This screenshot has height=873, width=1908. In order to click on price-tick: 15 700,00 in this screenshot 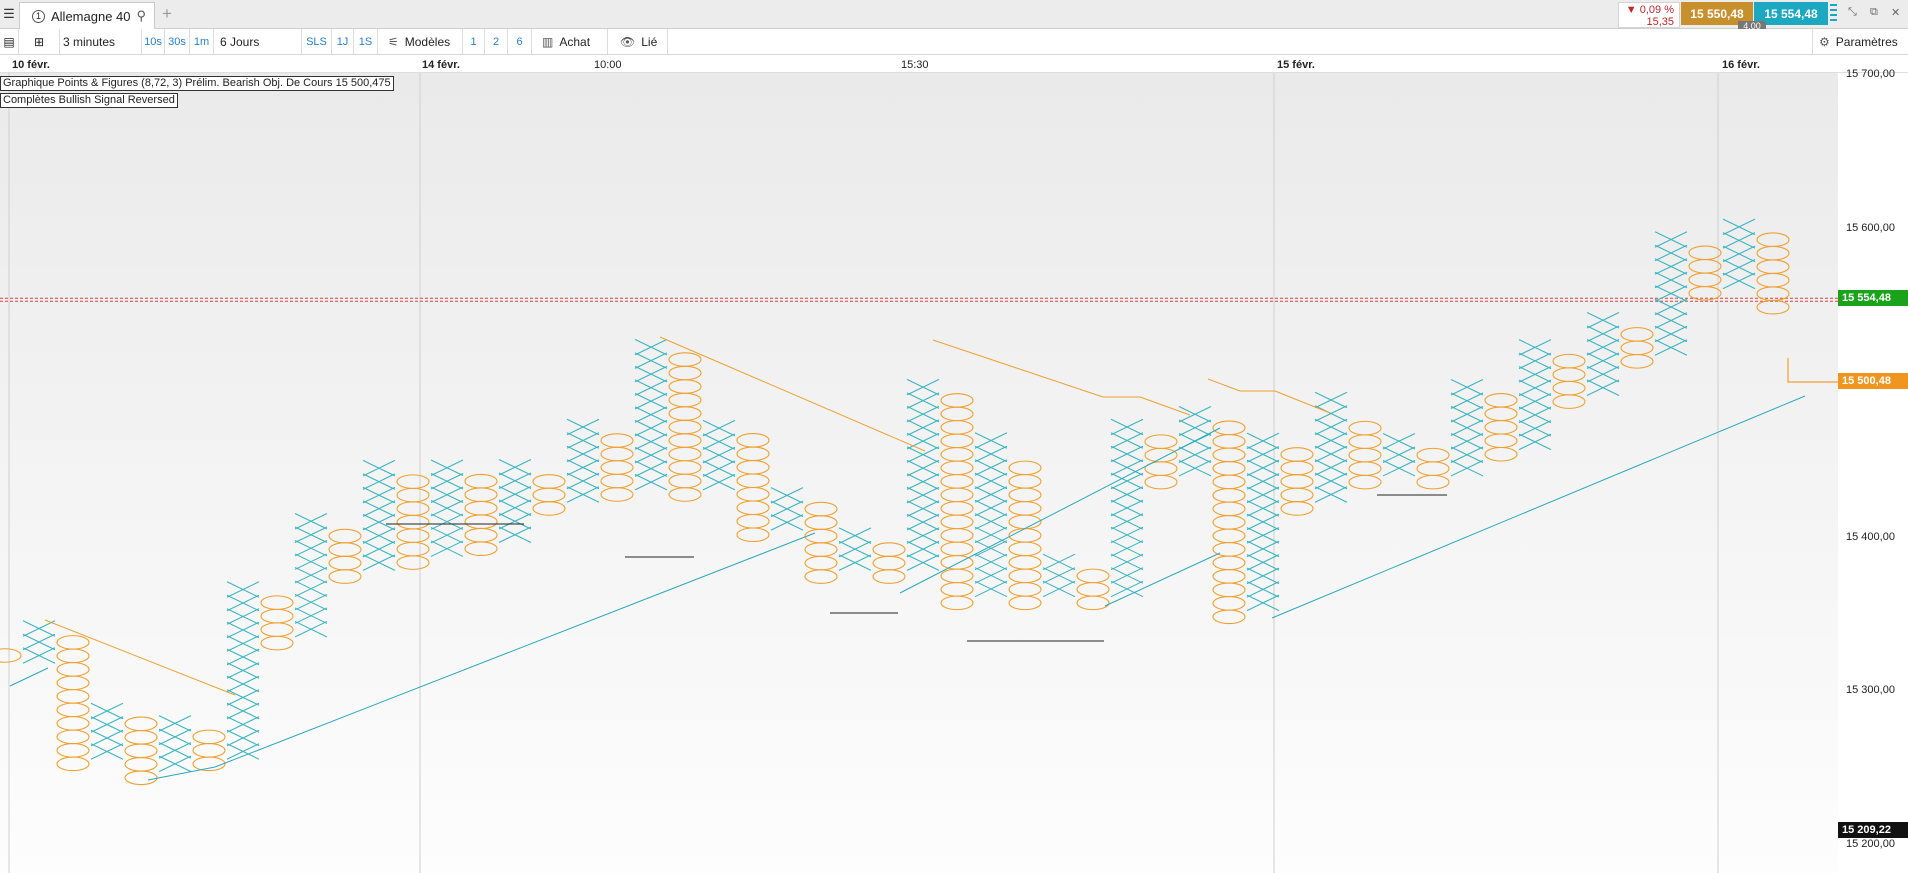, I will do `click(1870, 74)`.